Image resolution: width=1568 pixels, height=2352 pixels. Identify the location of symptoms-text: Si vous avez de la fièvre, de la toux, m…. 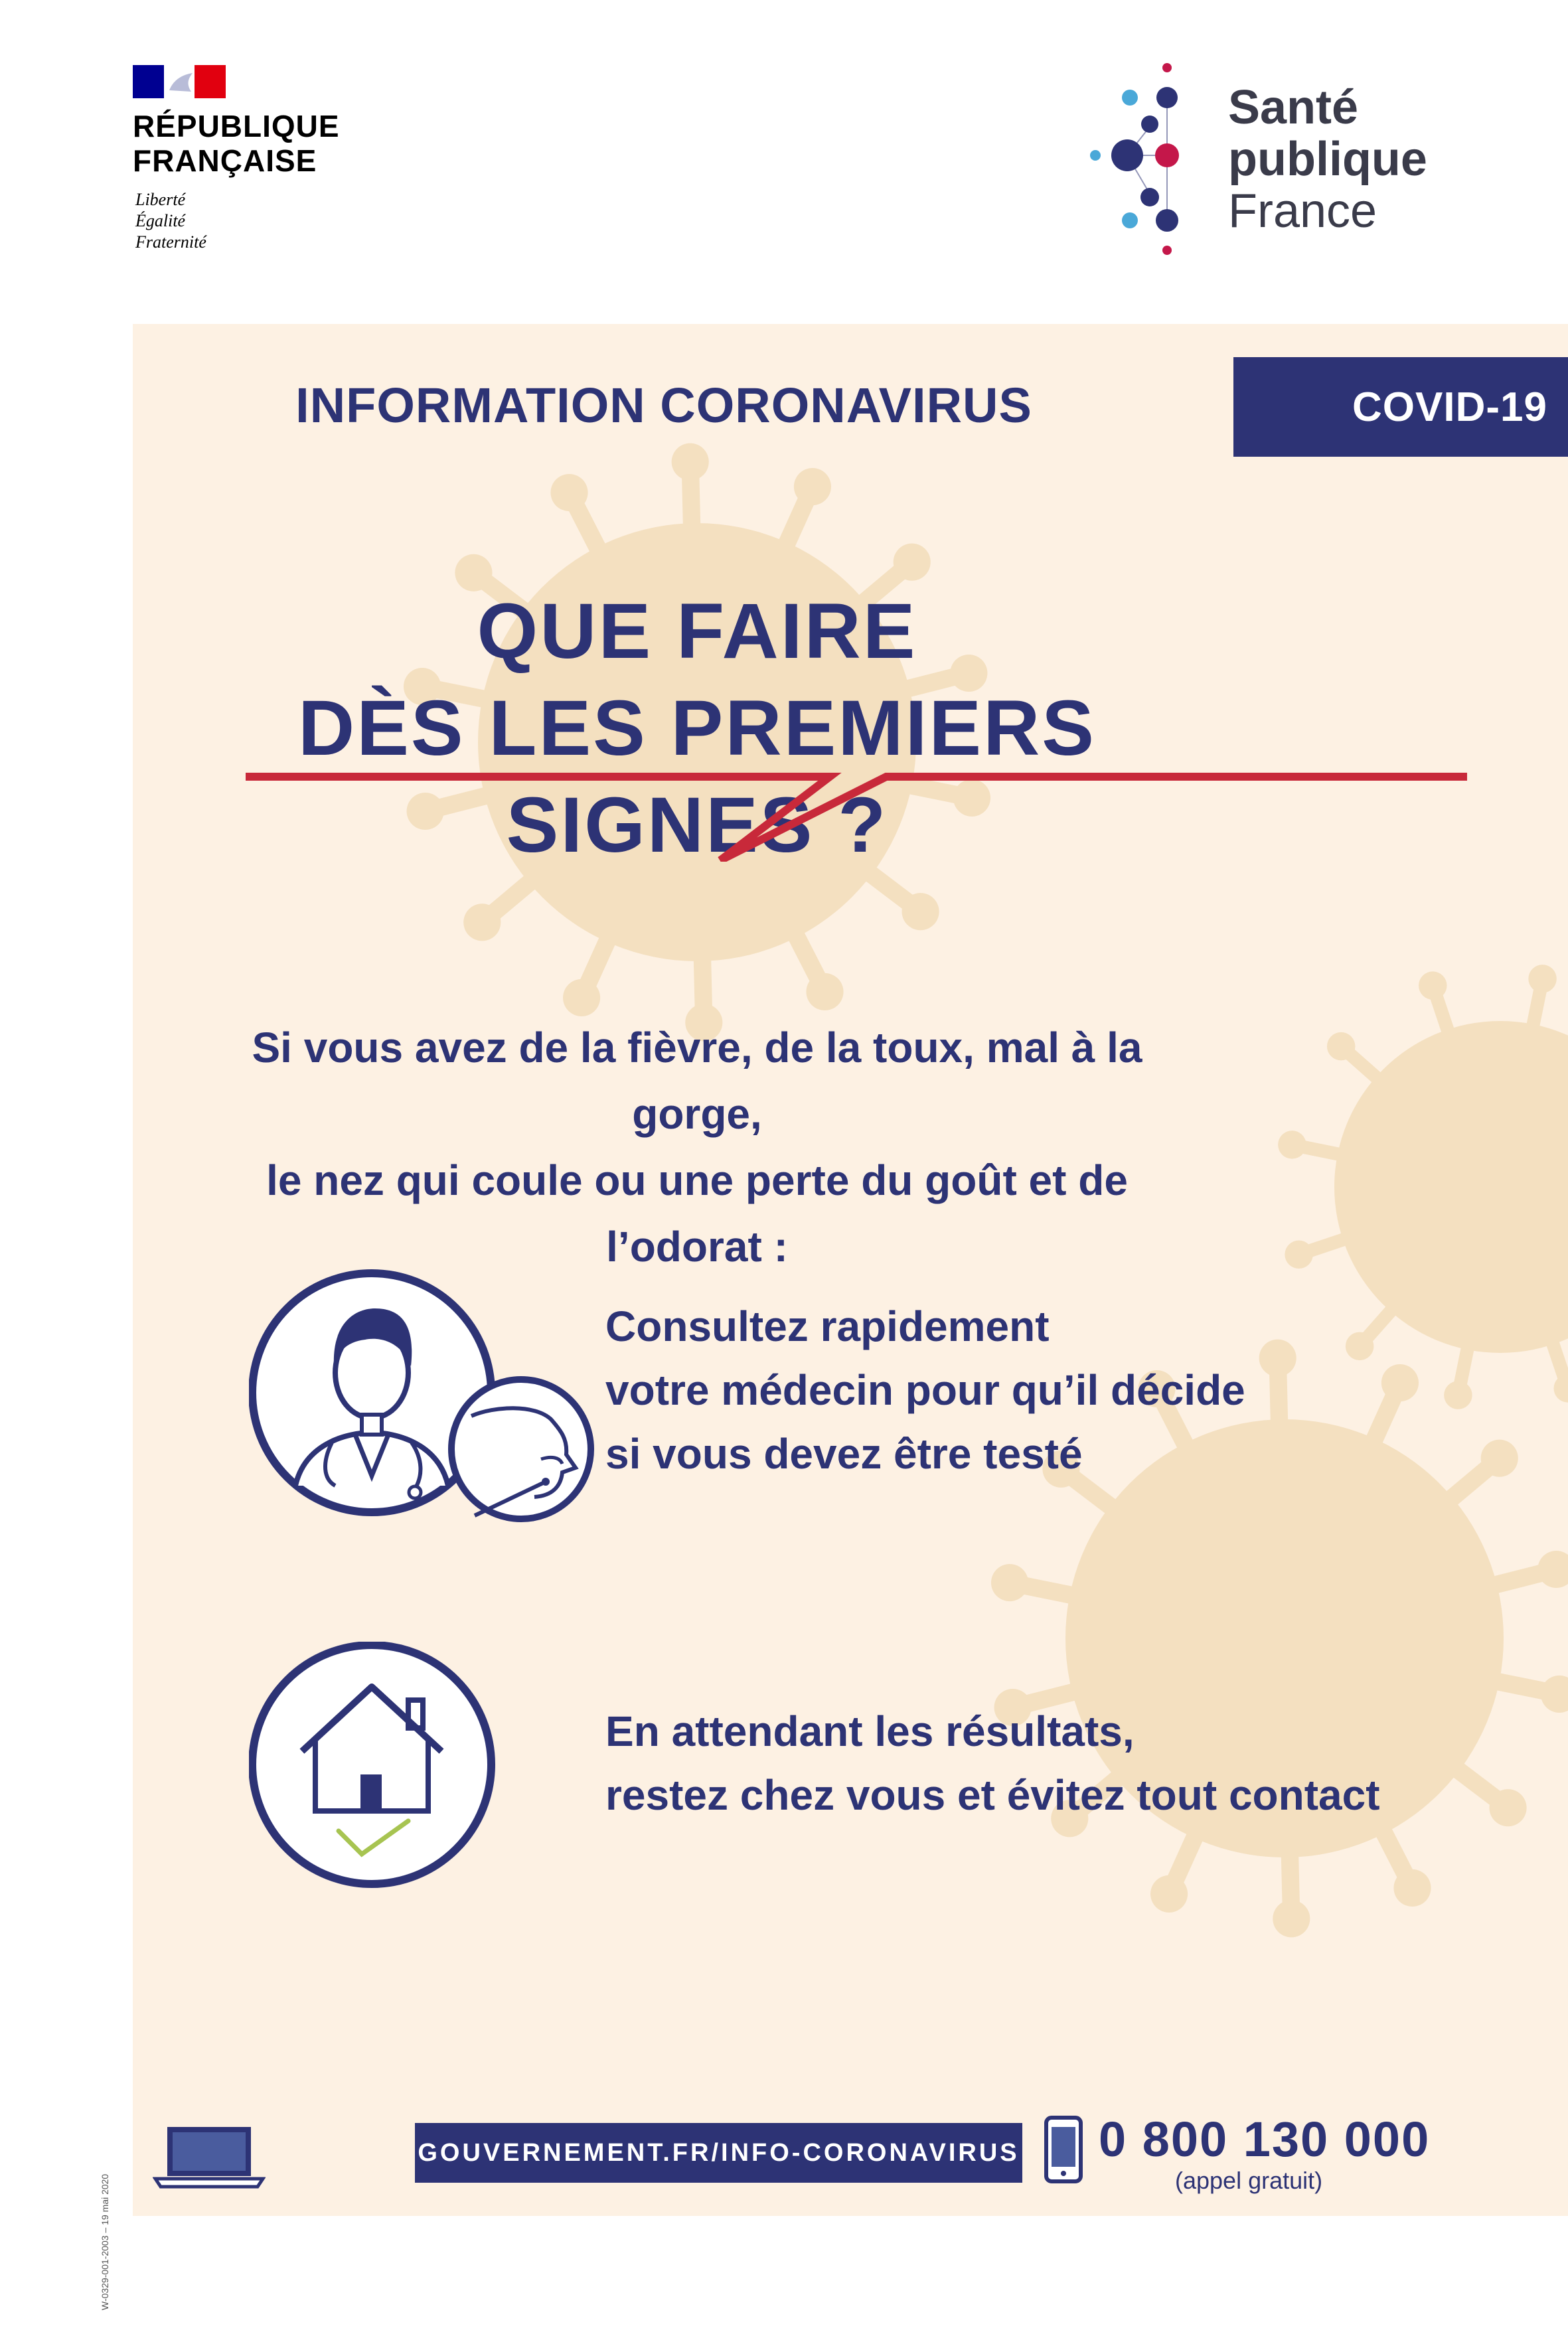
(697, 1147).